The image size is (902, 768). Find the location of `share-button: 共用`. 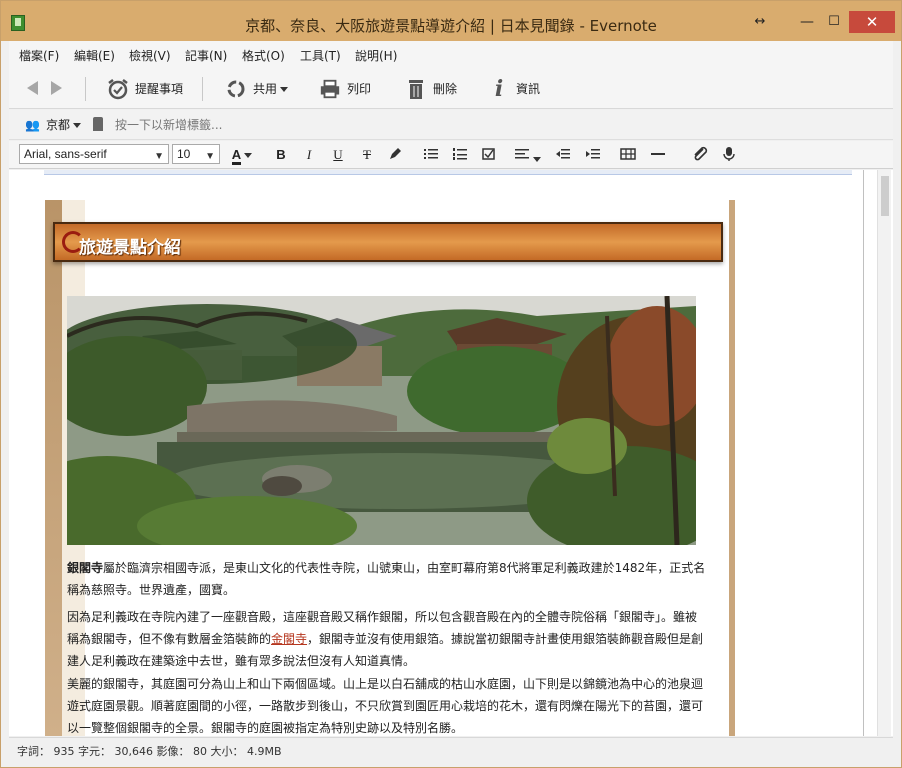

share-button: 共用 is located at coordinates (261, 90).